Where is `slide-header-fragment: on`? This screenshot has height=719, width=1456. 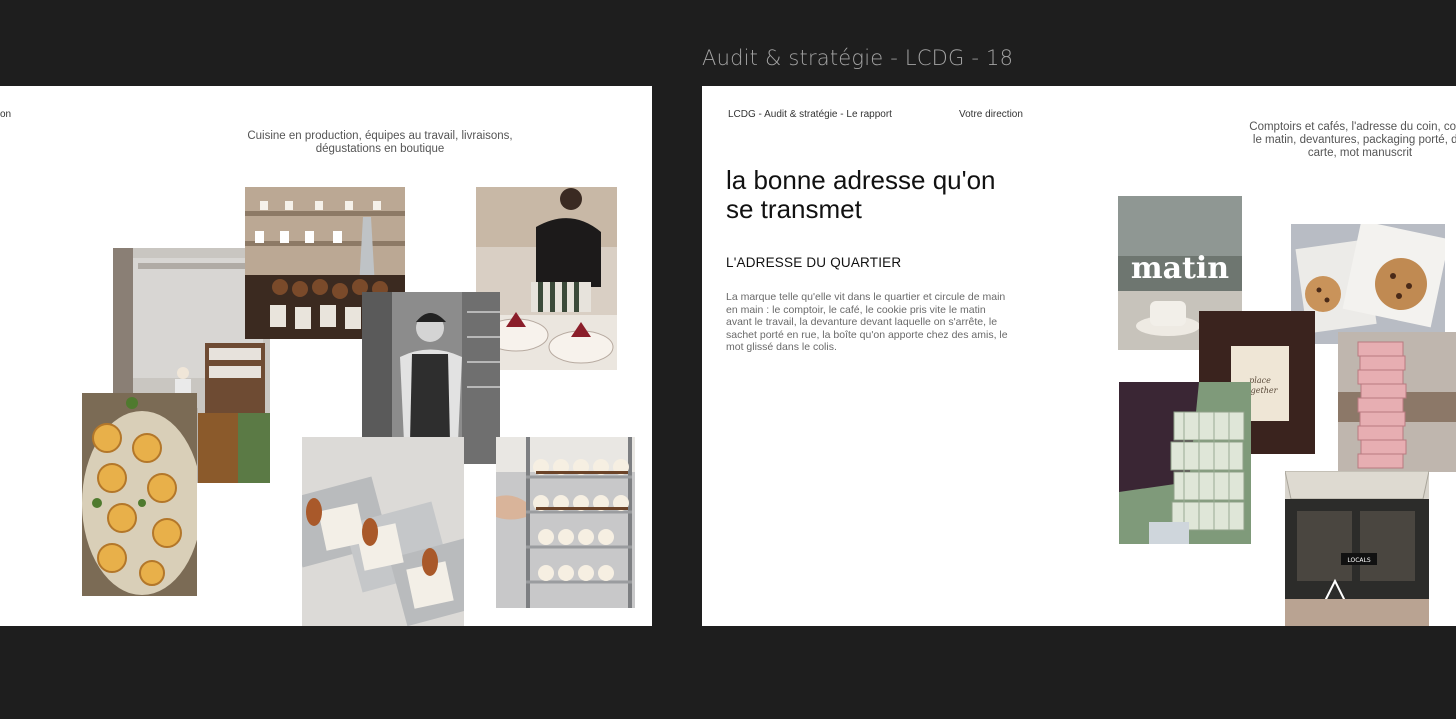
slide-header-fragment: on is located at coordinates (6, 114).